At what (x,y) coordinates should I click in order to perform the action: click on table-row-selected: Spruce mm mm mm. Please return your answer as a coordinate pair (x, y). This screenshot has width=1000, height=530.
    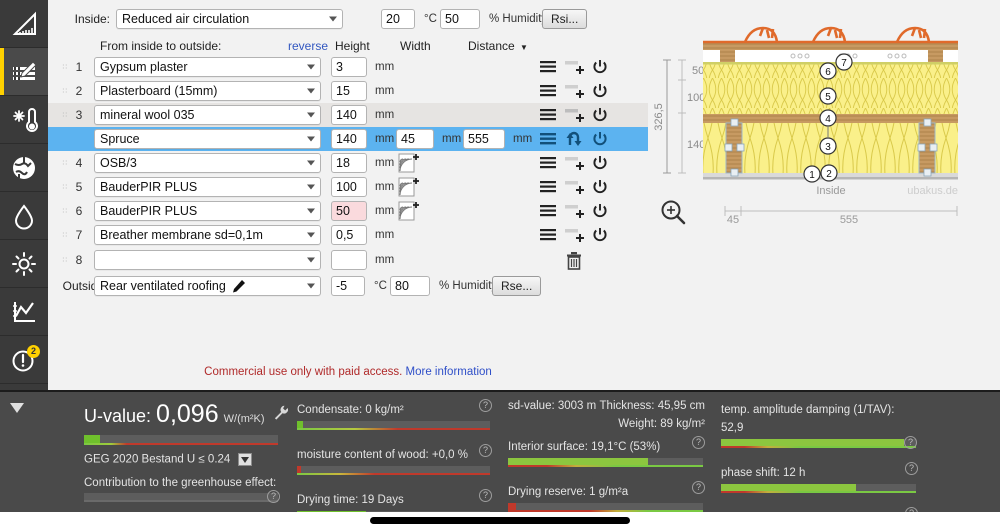
    Looking at the image, I should click on (348, 139).